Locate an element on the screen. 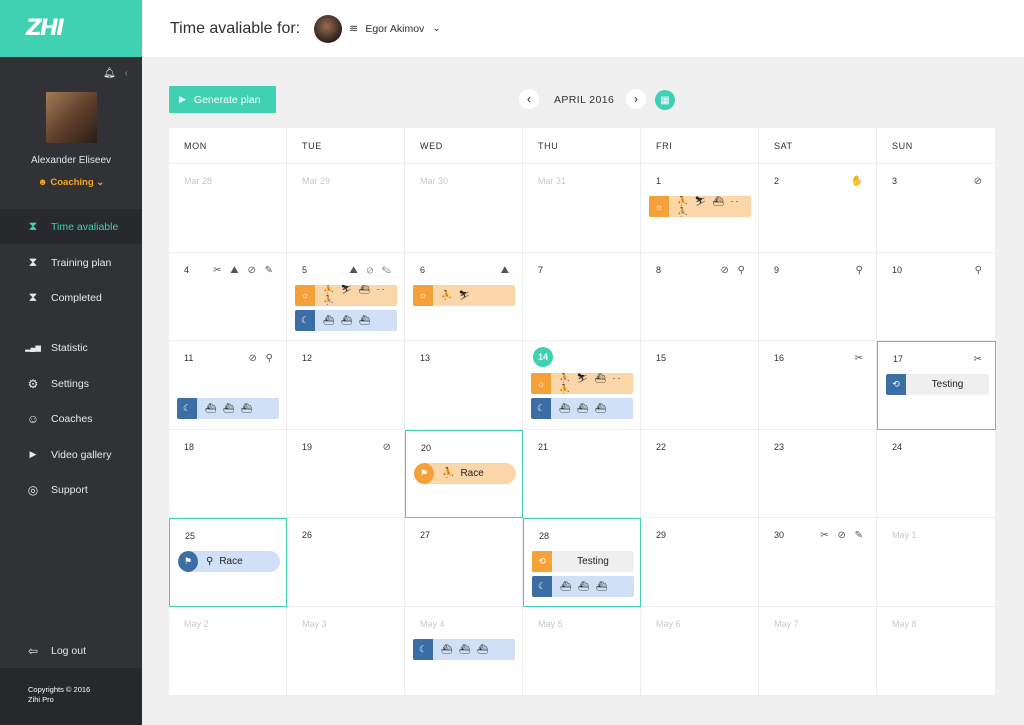 The image size is (1024, 725). day-number: 29 is located at coordinates (661, 535).